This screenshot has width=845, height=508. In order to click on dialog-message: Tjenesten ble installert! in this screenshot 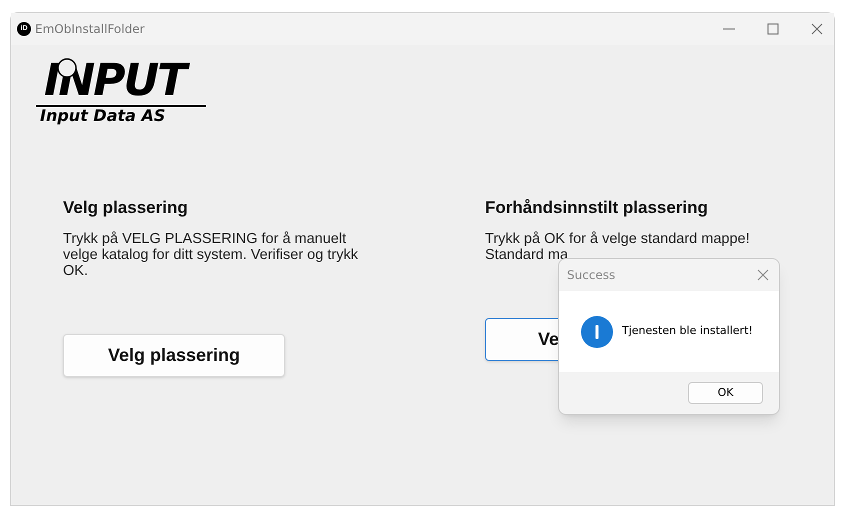, I will do `click(687, 331)`.